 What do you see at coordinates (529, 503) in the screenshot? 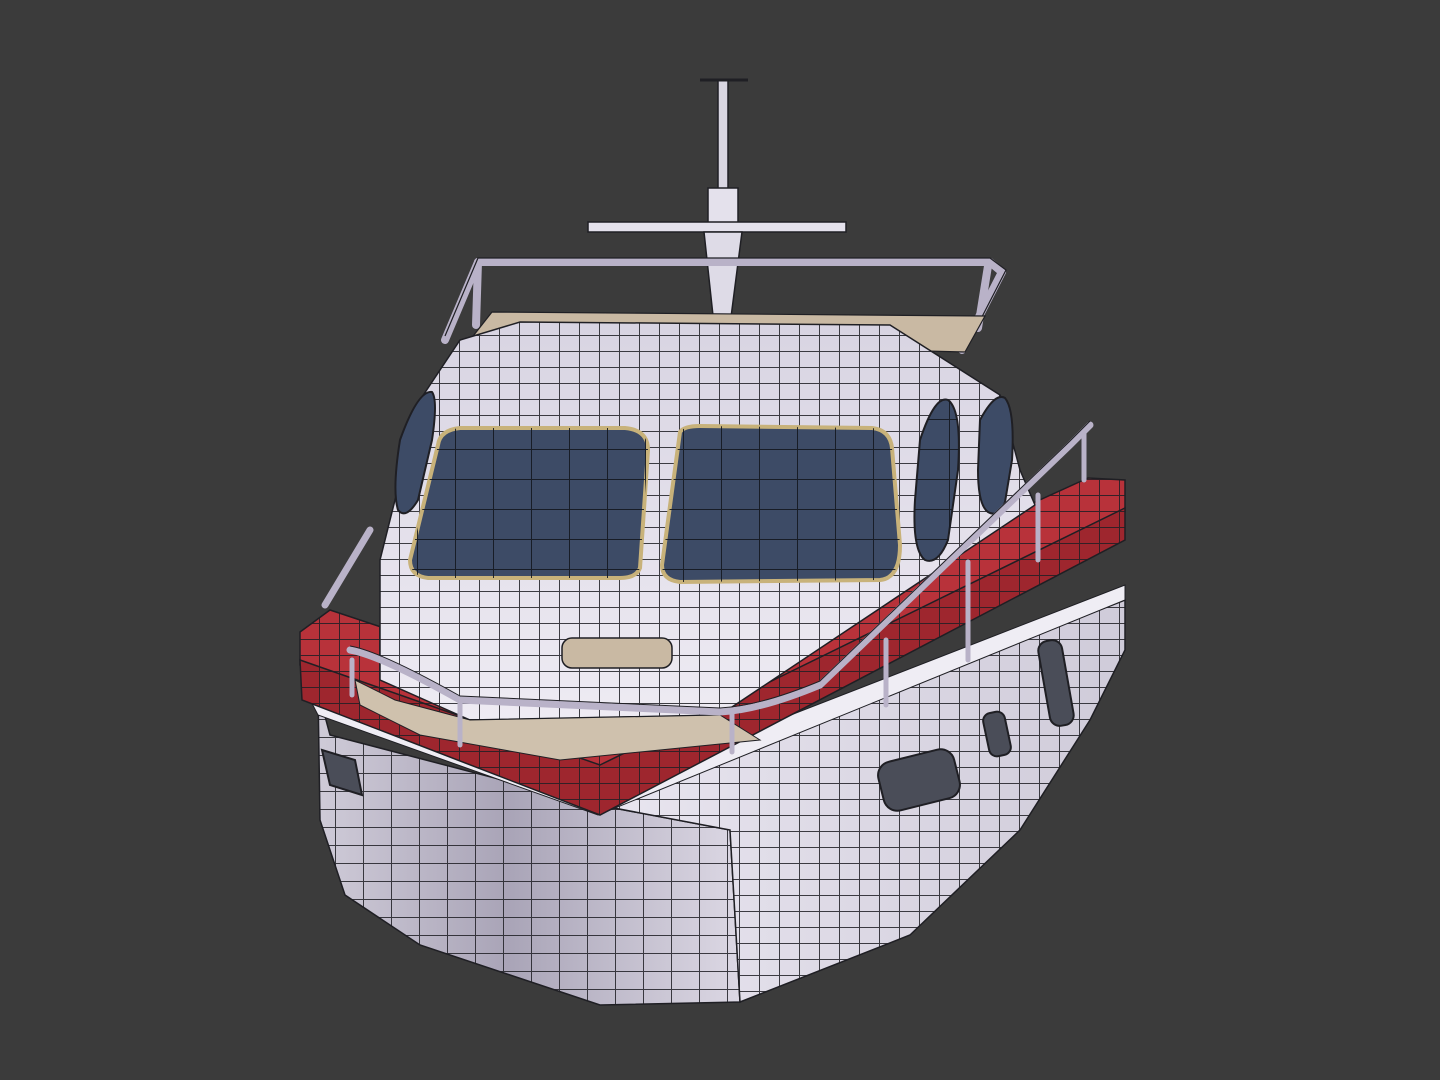
I see `windshield-left` at bounding box center [529, 503].